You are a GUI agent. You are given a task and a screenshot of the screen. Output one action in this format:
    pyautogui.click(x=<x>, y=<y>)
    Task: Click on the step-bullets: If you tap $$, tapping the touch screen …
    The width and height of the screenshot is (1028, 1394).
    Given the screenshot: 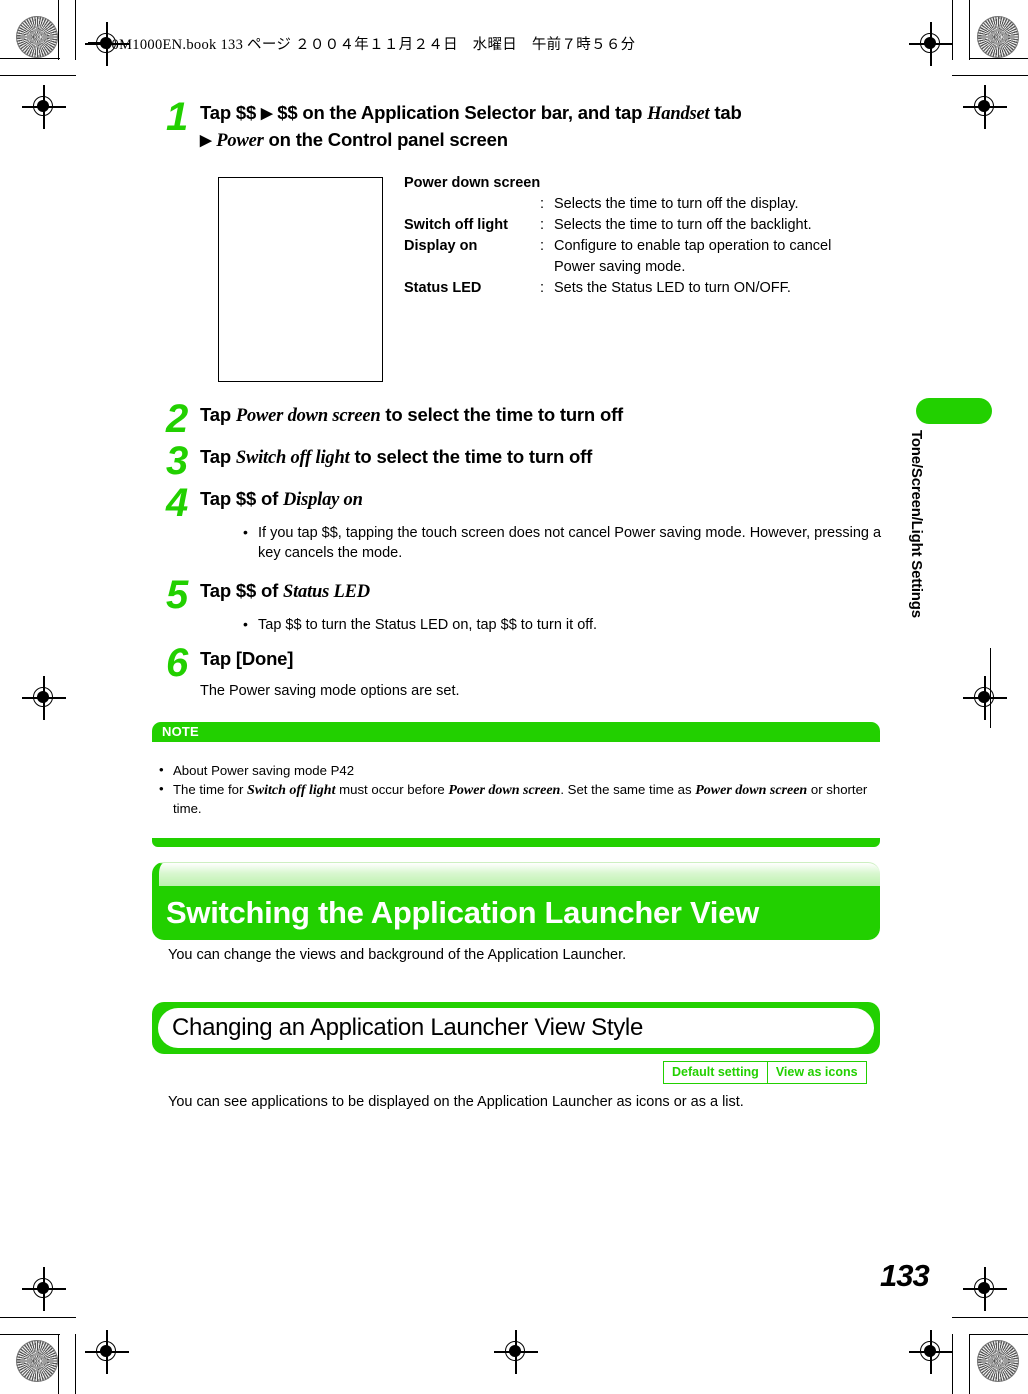 What is the action you would take?
    pyautogui.click(x=541, y=542)
    